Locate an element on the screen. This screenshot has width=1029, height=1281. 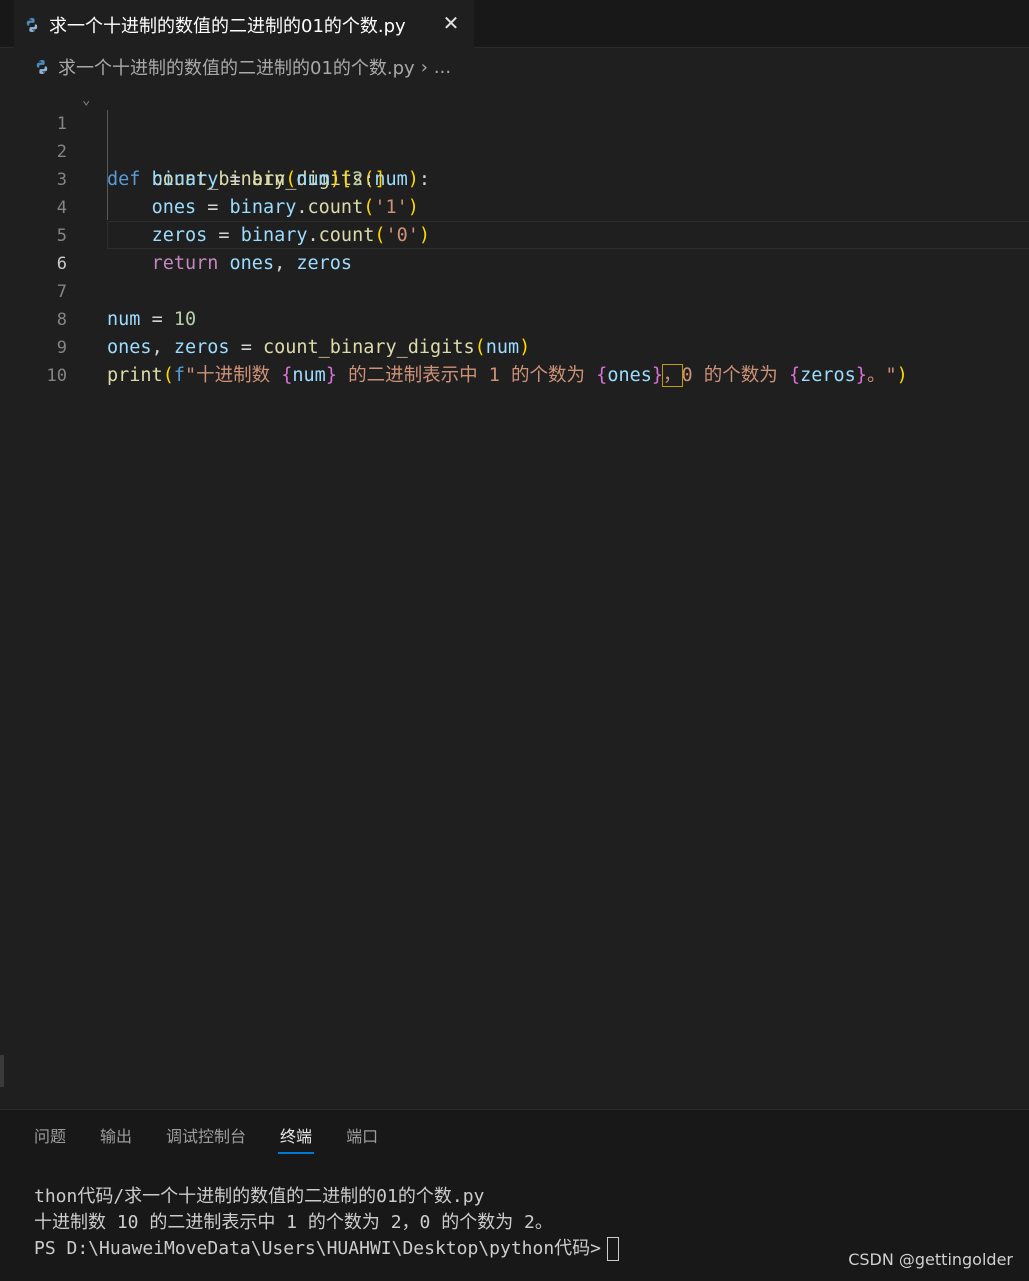
panel-tabs: 问题 输出 调试控制台 终端 端口 is located at coordinates (206, 1139).